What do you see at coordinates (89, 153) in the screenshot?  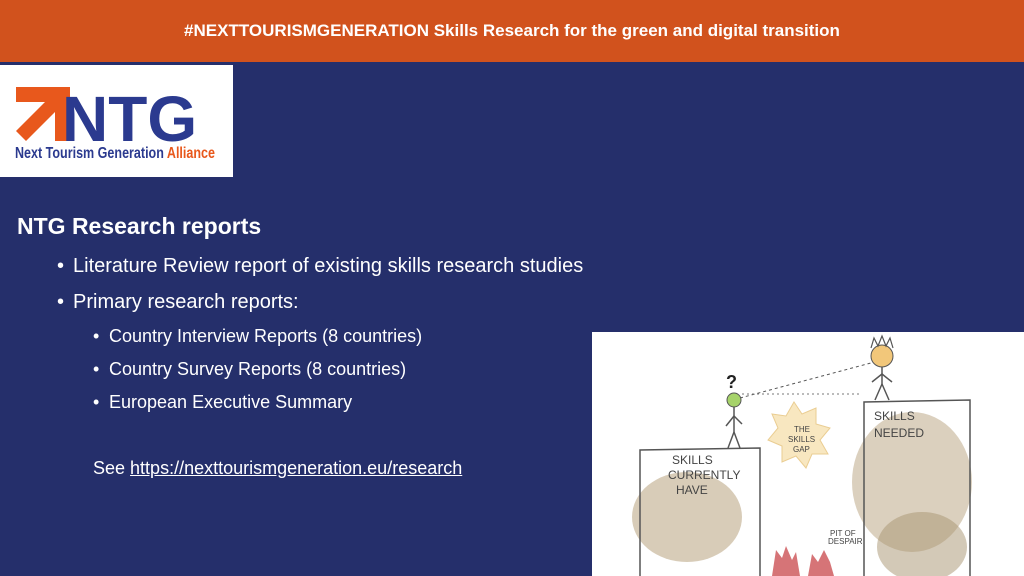 I see `logo-tagline-main: Next Tourism Generation` at bounding box center [89, 153].